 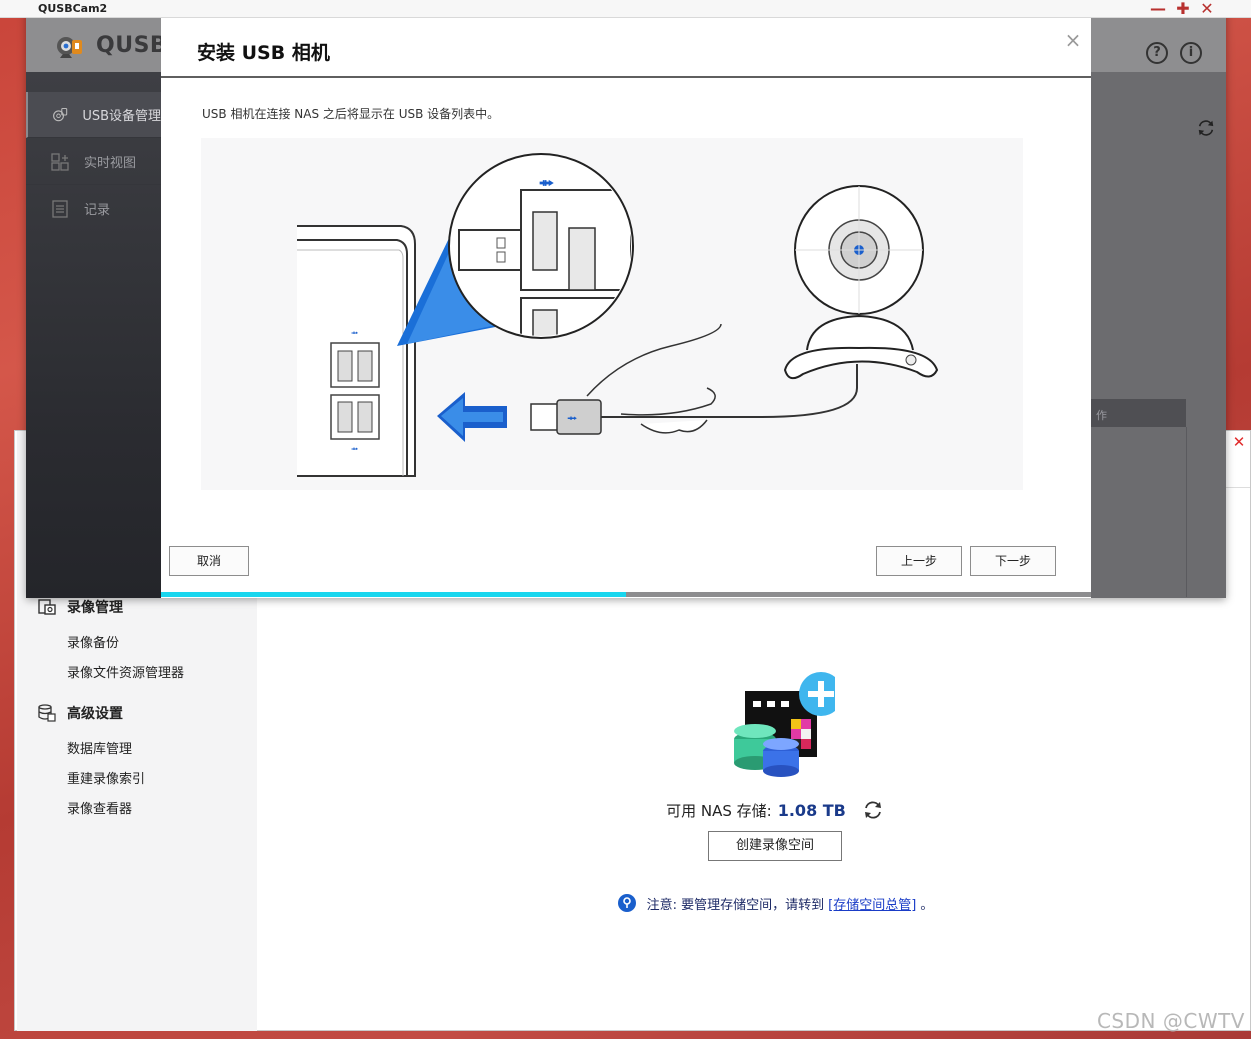 What do you see at coordinates (927, 905) in the screenshot?
I see `note-suffix: 。` at bounding box center [927, 905].